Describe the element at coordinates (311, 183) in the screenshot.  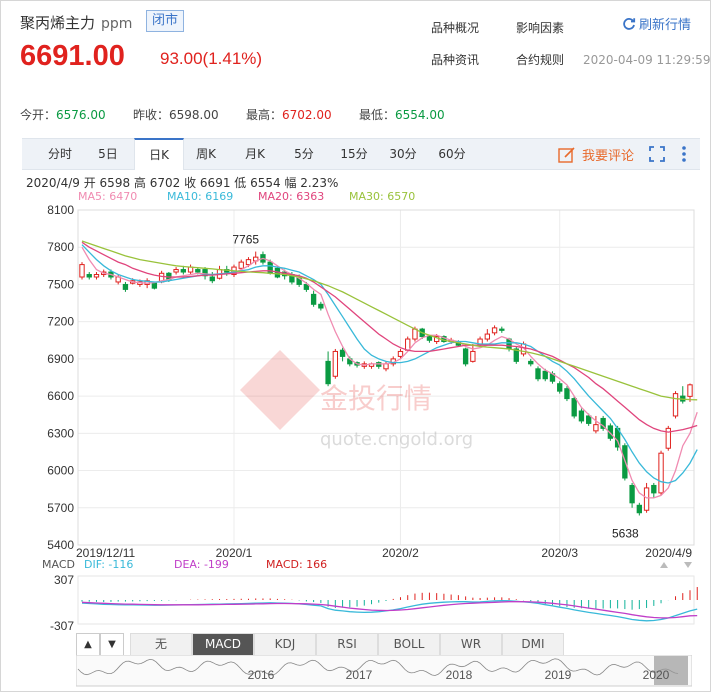
I see `bar-amplitude: 幅 2.23%` at that location.